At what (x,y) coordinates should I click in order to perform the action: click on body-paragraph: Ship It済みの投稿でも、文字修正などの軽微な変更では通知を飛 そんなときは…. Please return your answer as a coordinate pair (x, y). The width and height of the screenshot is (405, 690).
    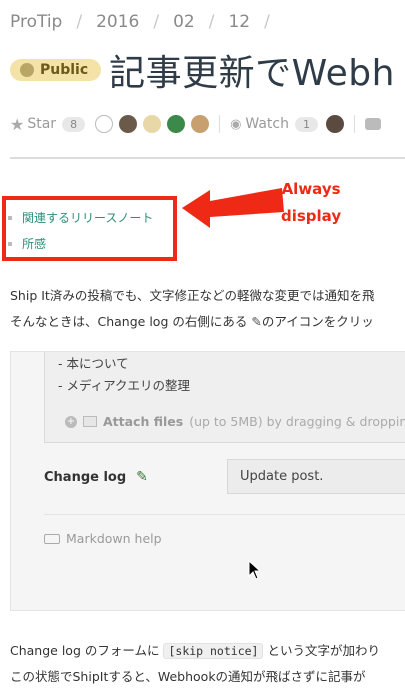
    Looking at the image, I should click on (192, 309).